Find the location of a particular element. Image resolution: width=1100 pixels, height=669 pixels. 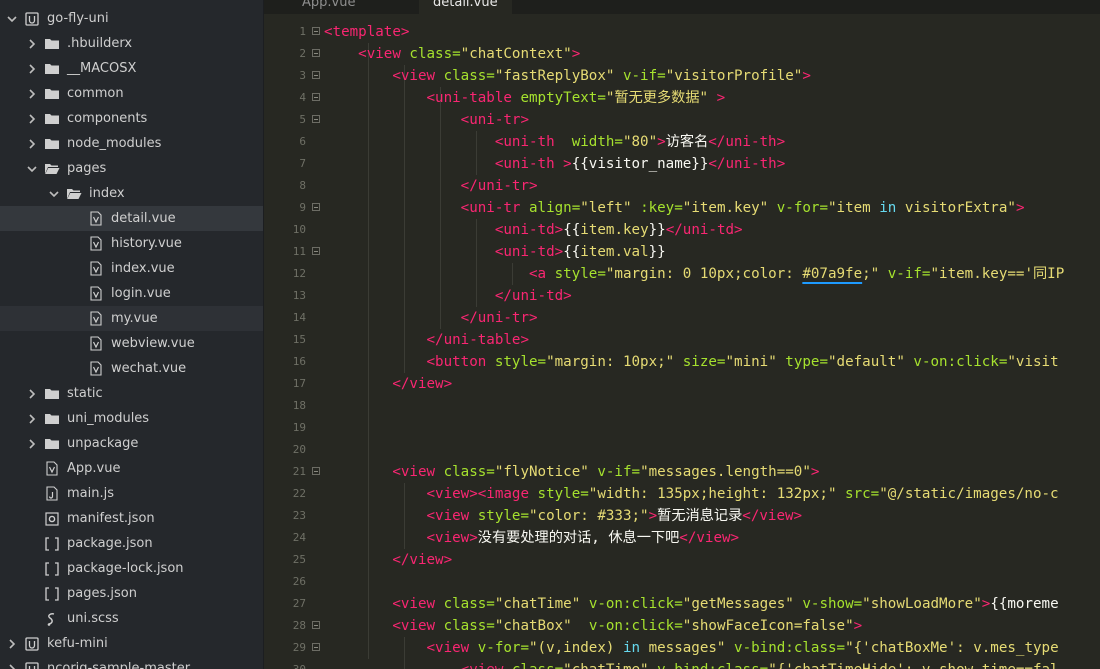

explorer-item: __MACOSX is located at coordinates (131, 68).